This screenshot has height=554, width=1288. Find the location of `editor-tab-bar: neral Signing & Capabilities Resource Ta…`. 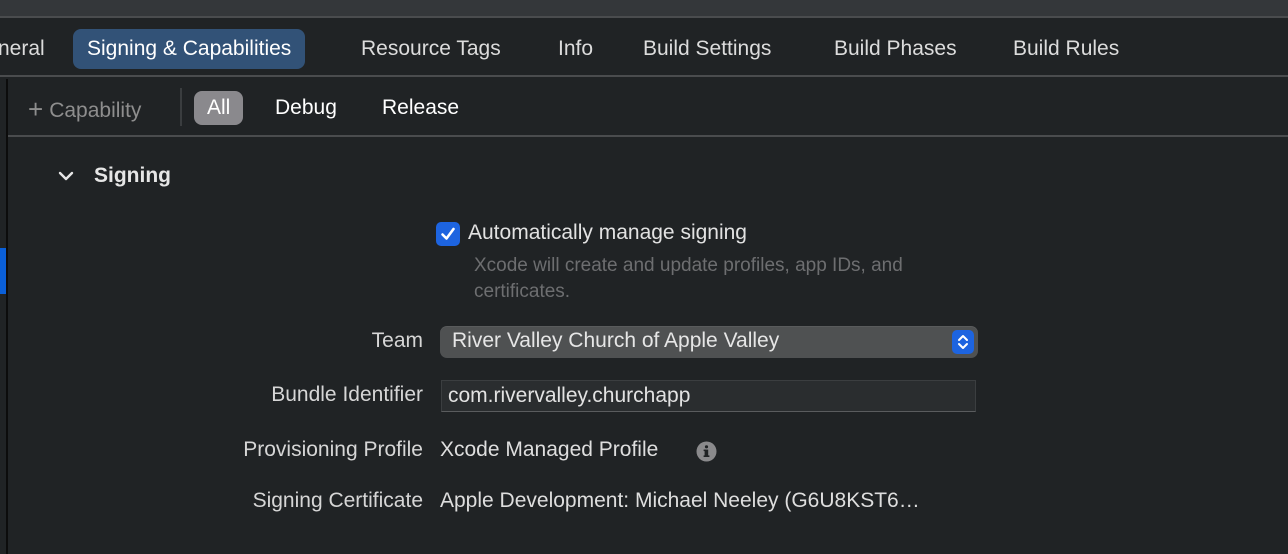

editor-tab-bar: neral Signing & Capabilities Resource Ta… is located at coordinates (644, 48).